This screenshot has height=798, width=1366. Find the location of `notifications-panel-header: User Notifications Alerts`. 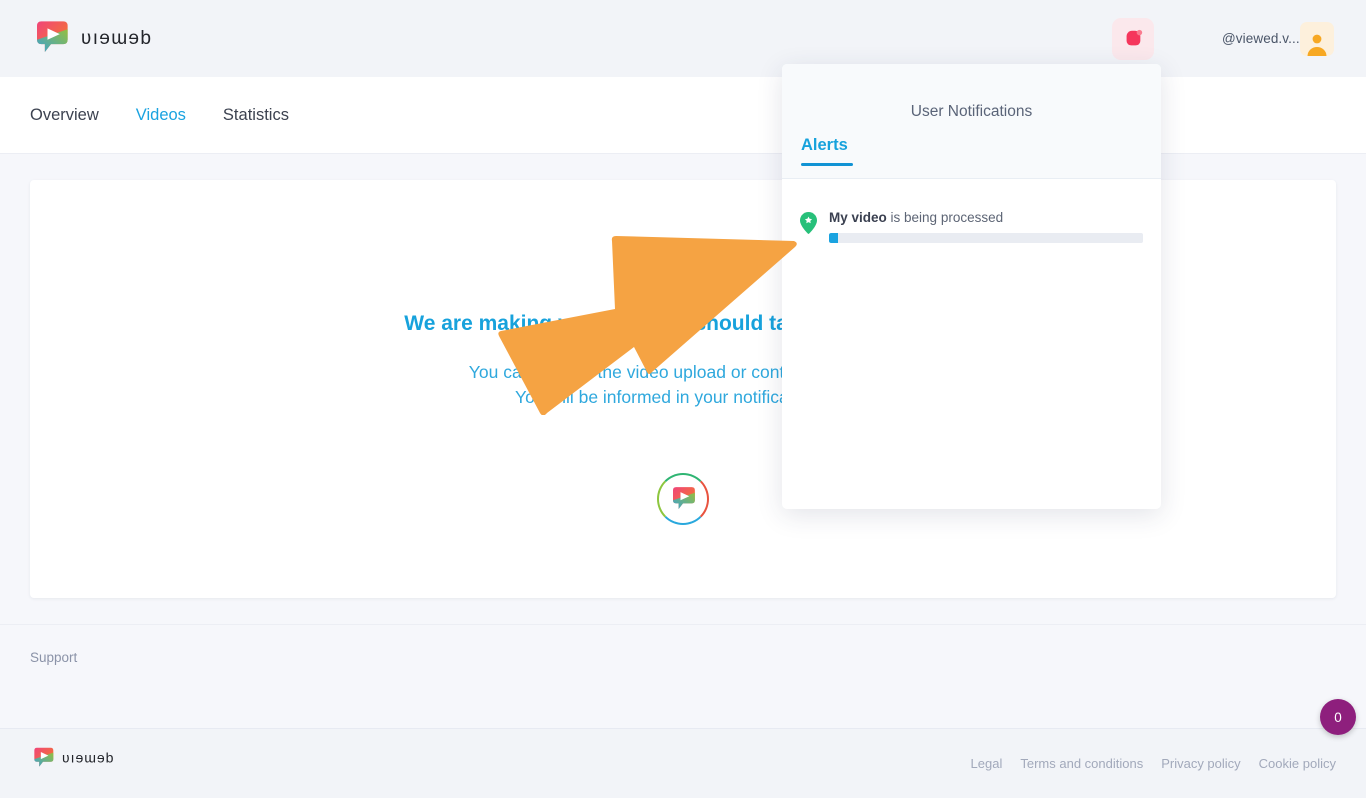

notifications-panel-header: User Notifications Alerts is located at coordinates (971, 121).